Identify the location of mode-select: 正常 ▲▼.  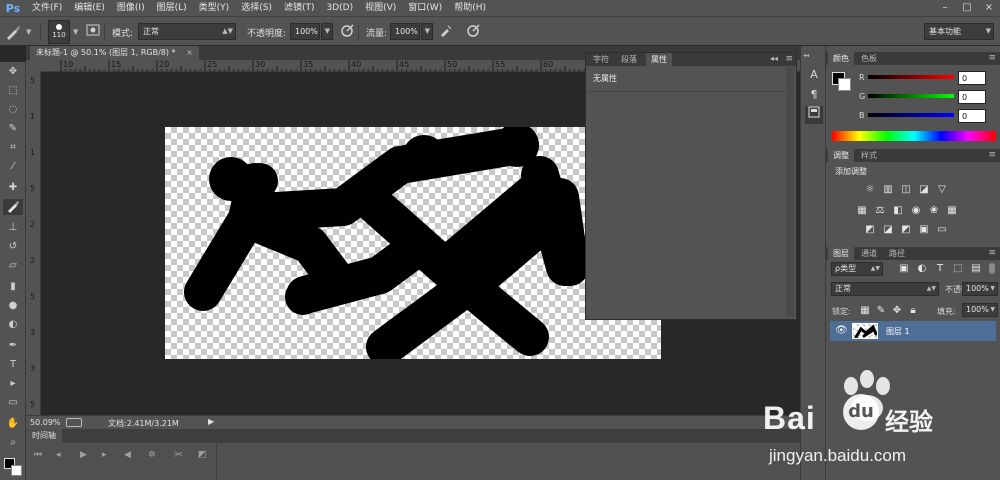
(187, 31).